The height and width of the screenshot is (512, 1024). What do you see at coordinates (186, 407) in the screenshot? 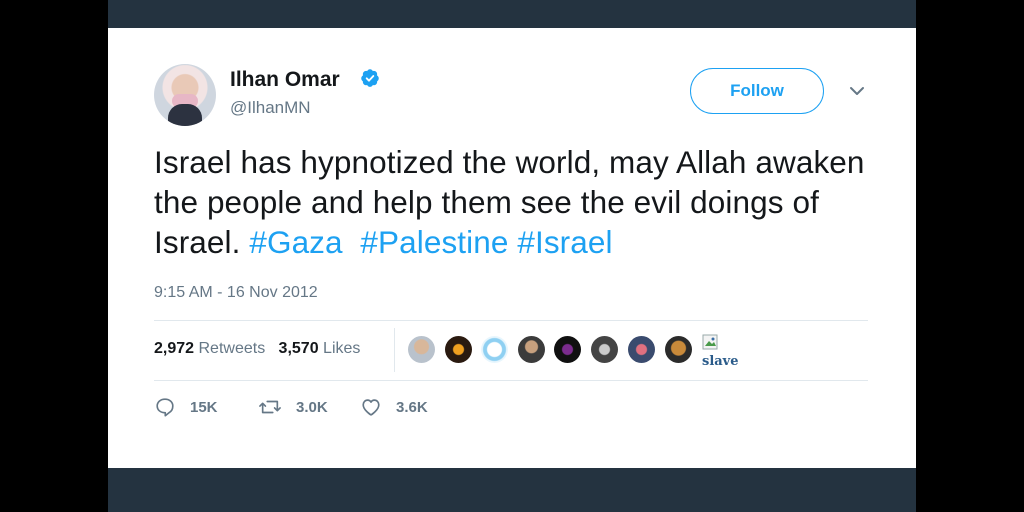
I see `reply-button: 15K` at bounding box center [186, 407].